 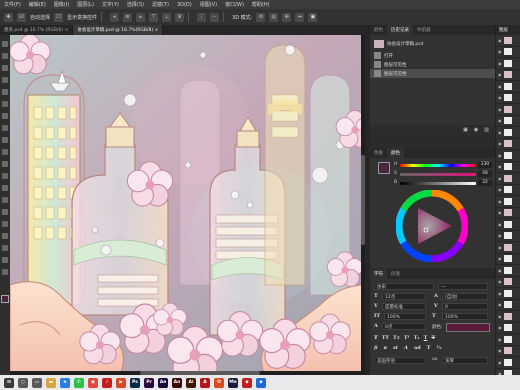 What do you see at coordinates (5, 140) in the screenshot?
I see `stamp-tool-icon` at bounding box center [5, 140].